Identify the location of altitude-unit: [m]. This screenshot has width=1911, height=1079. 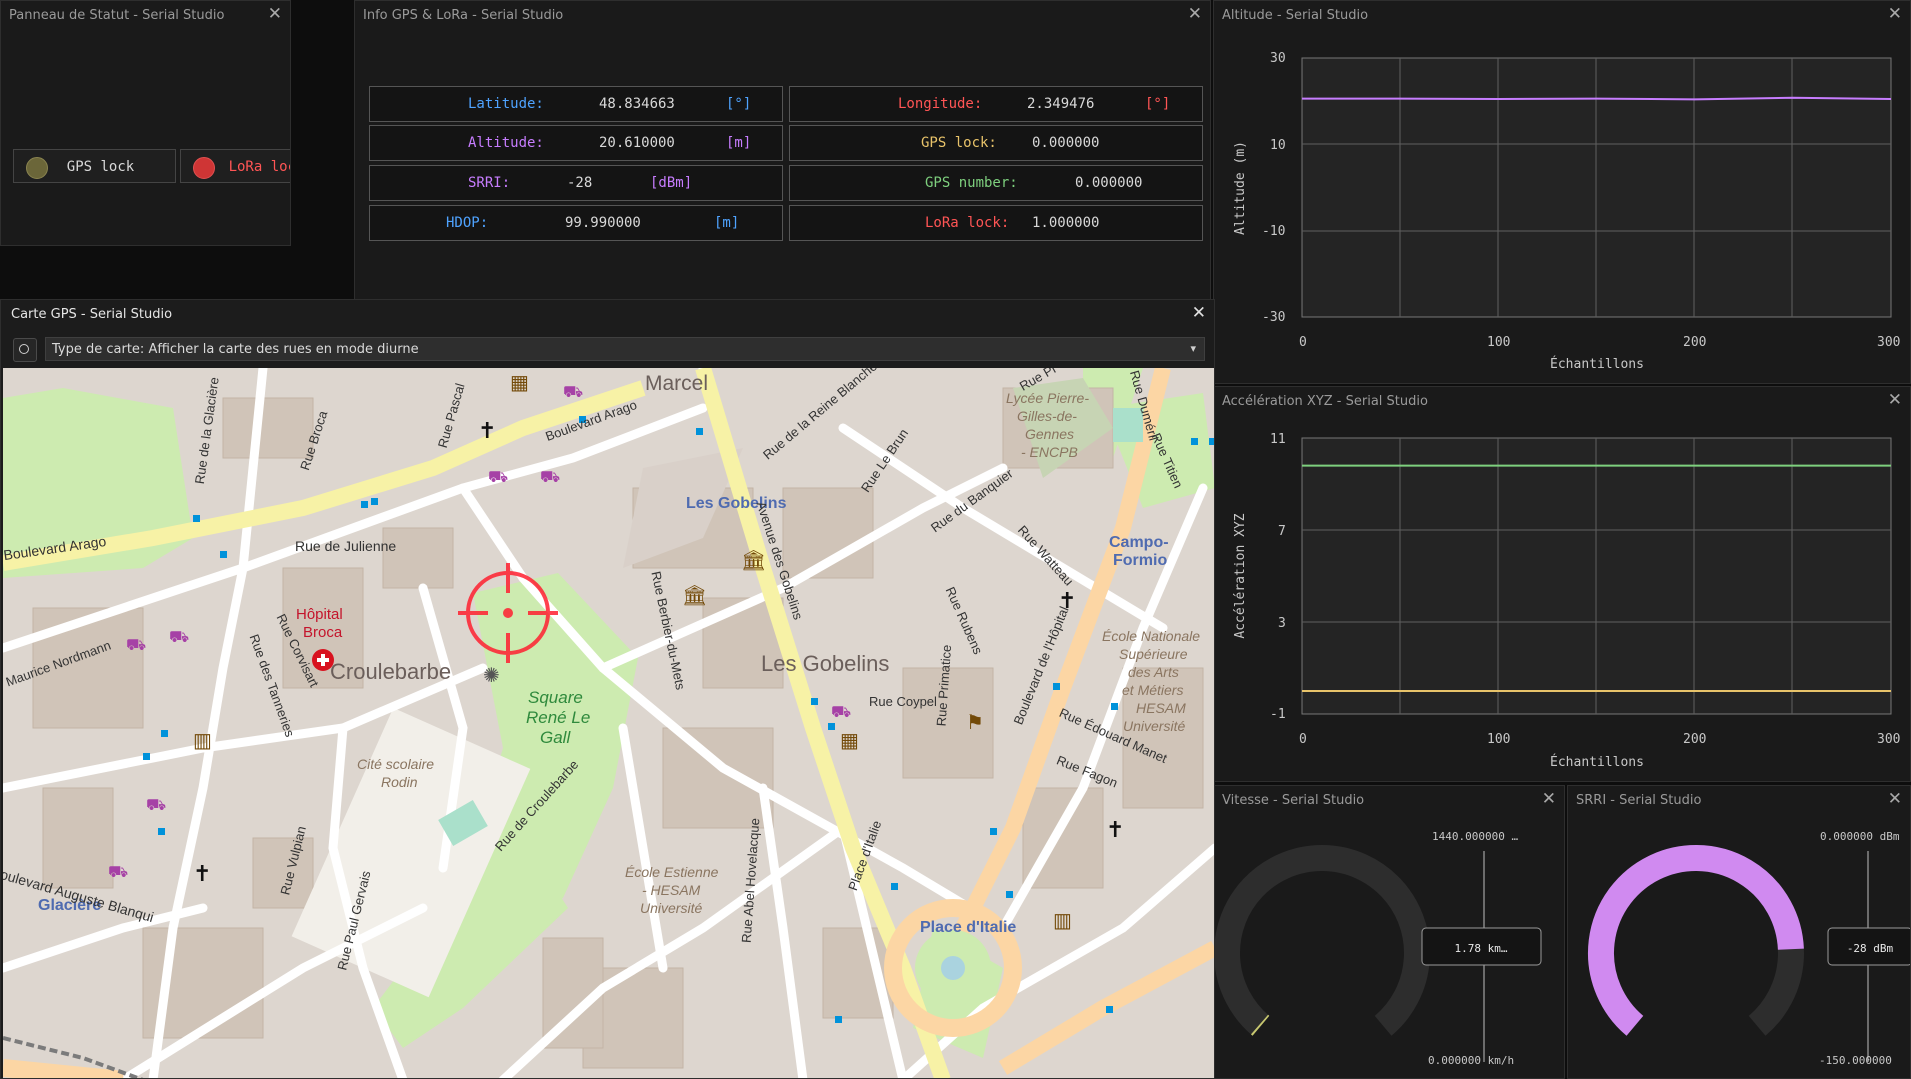
(739, 143).